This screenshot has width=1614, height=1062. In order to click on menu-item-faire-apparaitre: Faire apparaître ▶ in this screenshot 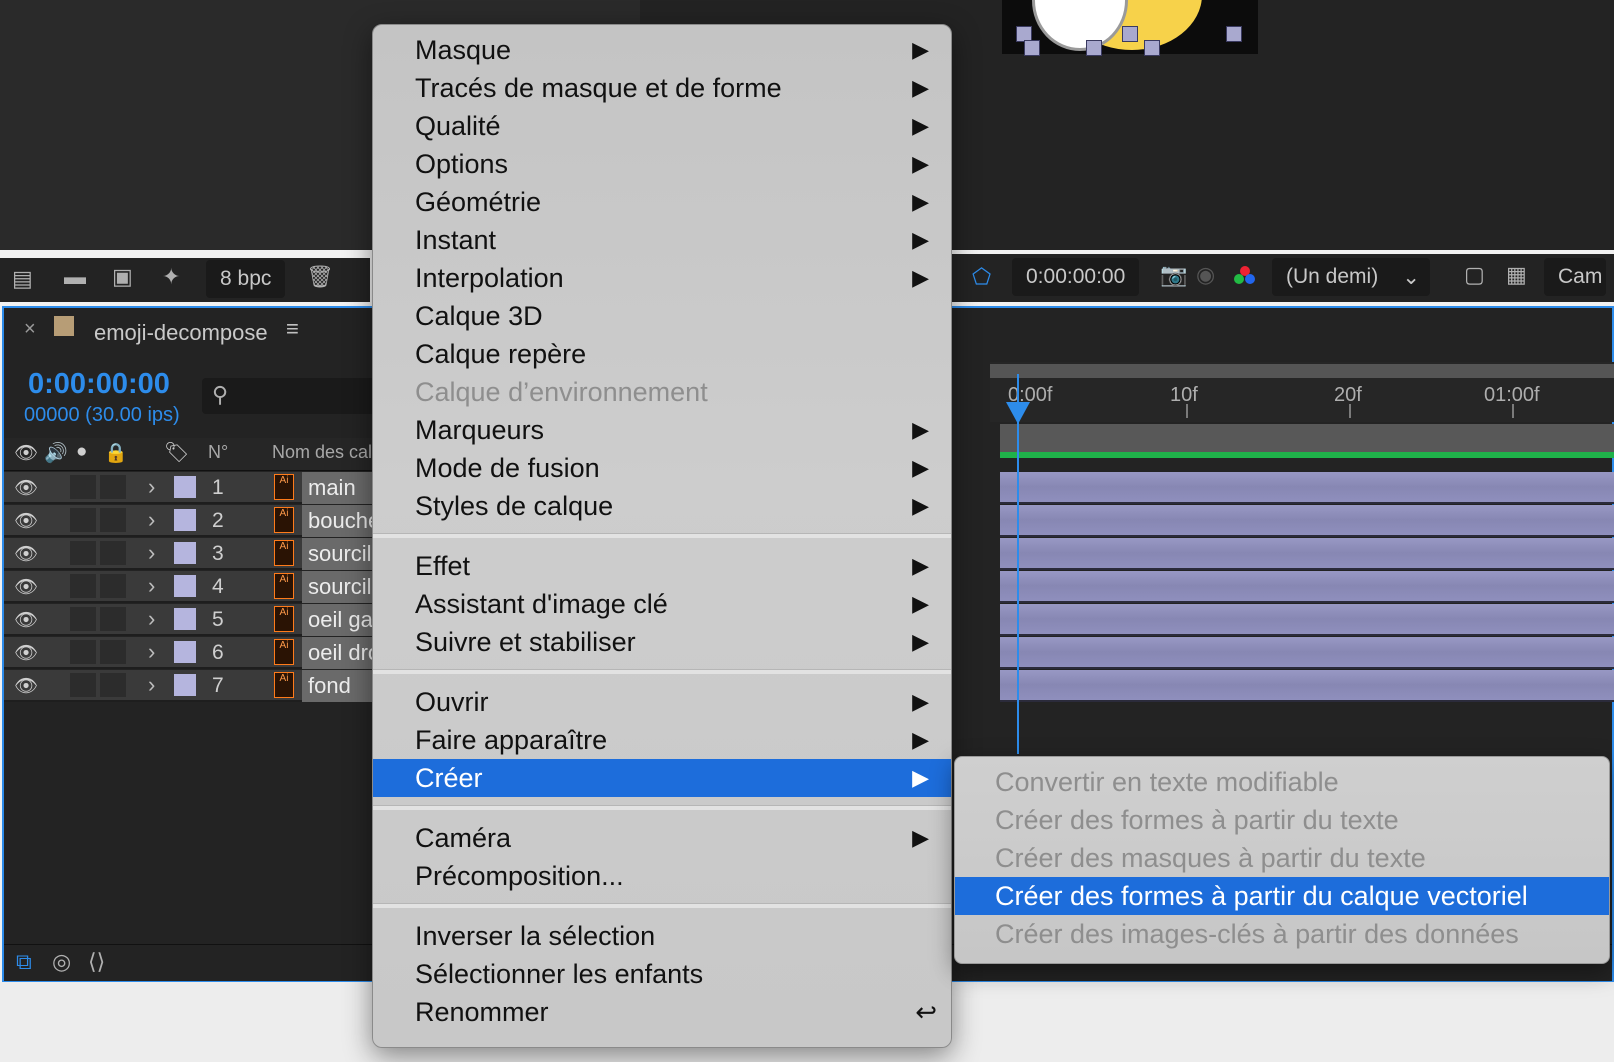, I will do `click(662, 740)`.